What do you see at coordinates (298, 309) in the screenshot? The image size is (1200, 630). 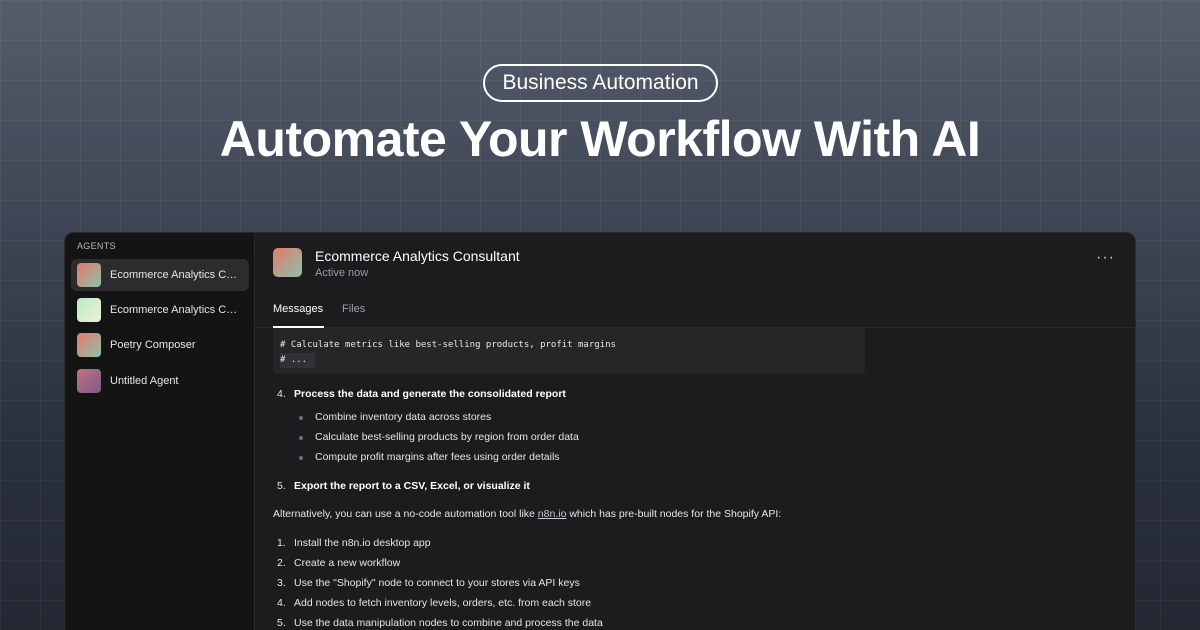 I see `tab-messages: Messages` at bounding box center [298, 309].